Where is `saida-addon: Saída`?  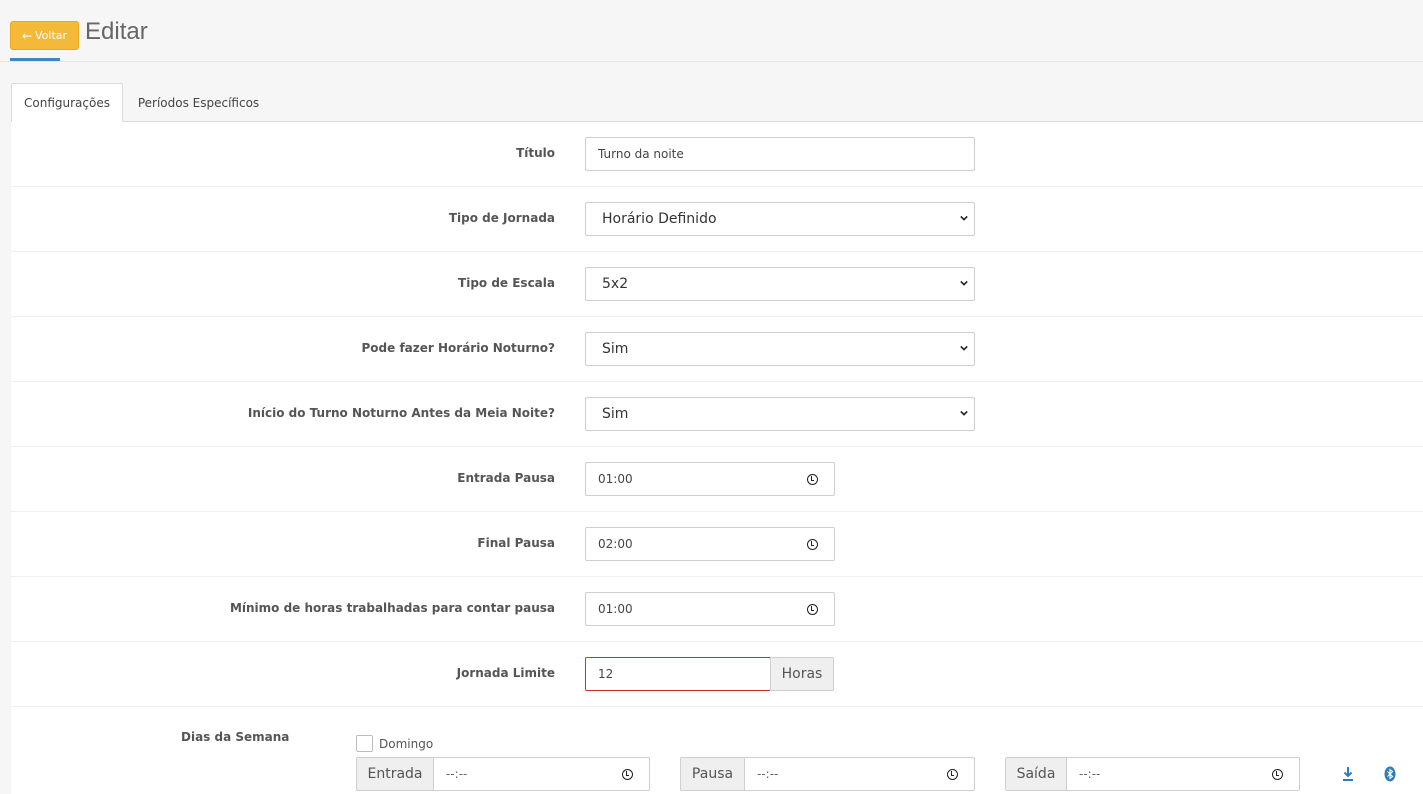 saida-addon: Saída is located at coordinates (1035, 774).